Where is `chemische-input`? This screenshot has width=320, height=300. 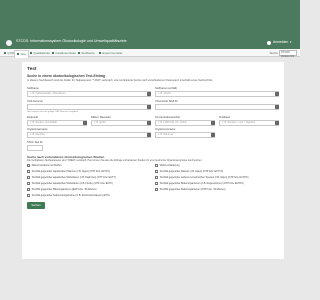
chemische-input is located at coordinates (217, 107).